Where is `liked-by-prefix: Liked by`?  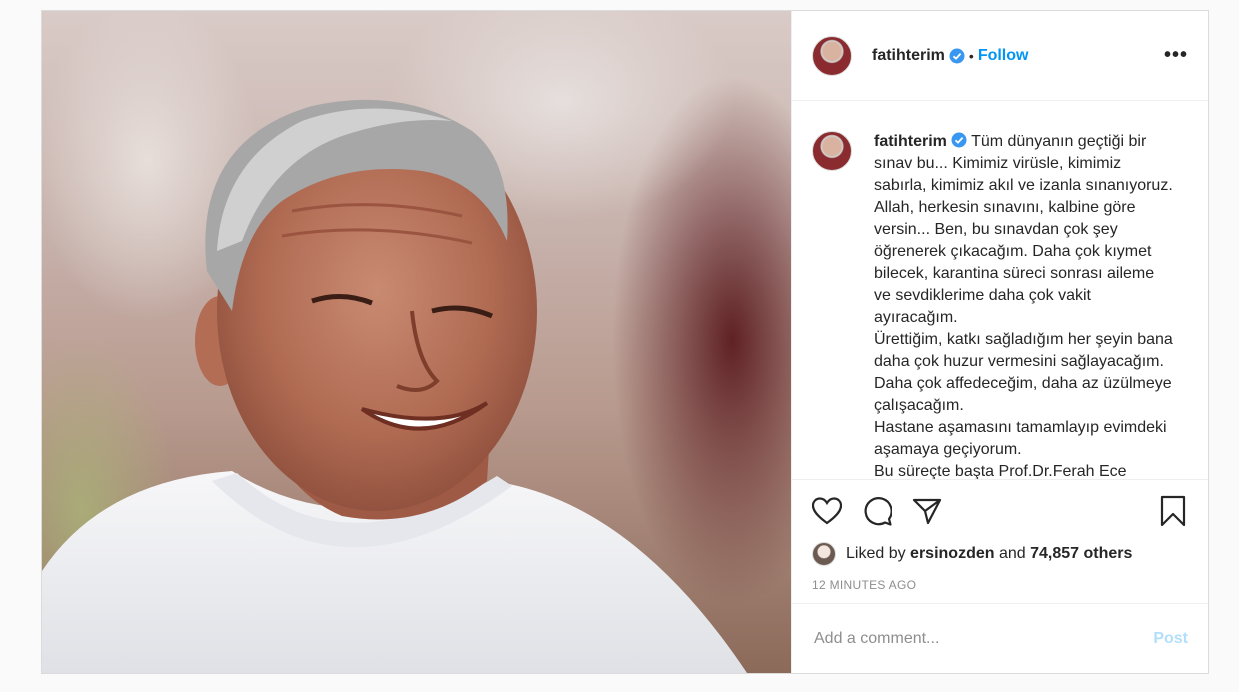 liked-by-prefix: Liked by is located at coordinates (876, 553).